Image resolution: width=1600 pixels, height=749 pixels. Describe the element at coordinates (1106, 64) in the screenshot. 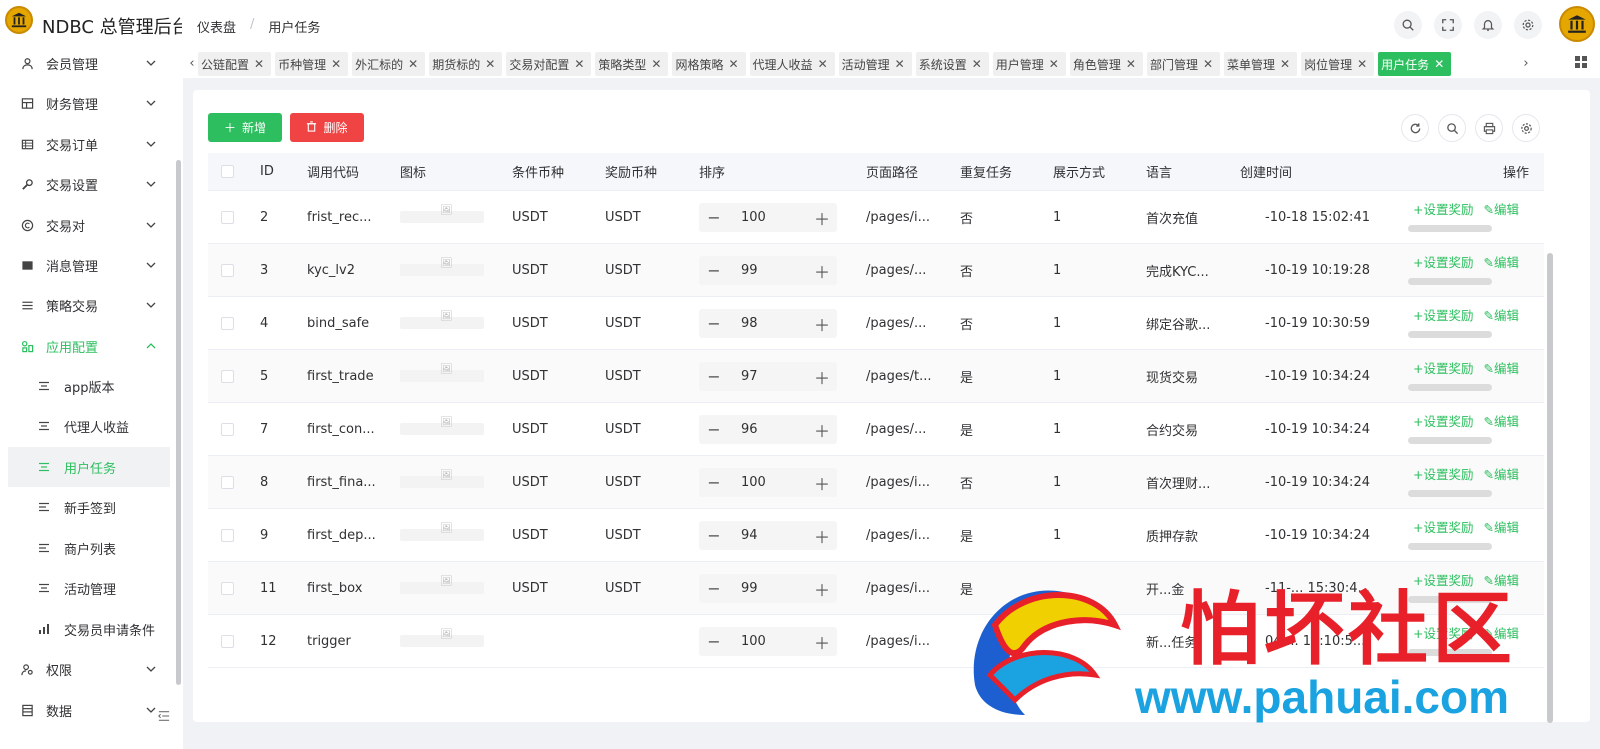

I see `tab-11: 角色管理 ✕` at that location.